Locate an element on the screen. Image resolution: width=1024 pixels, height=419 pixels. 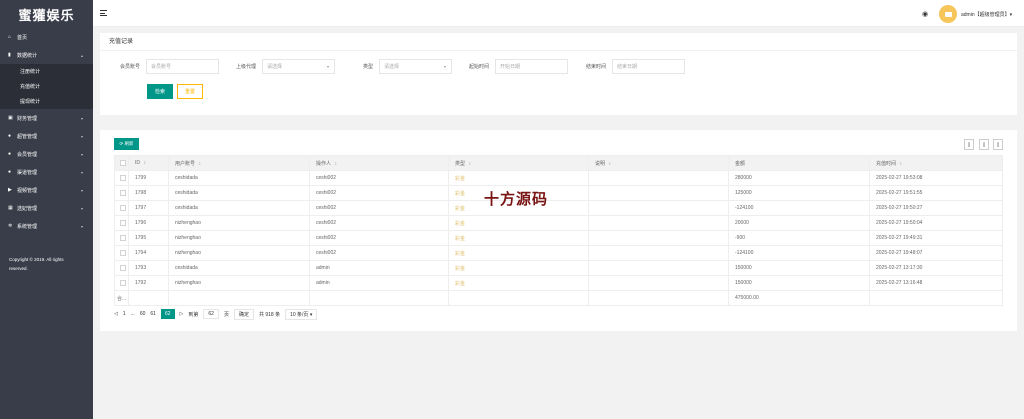
total-amount: 475000.00 is located at coordinates (799, 298).